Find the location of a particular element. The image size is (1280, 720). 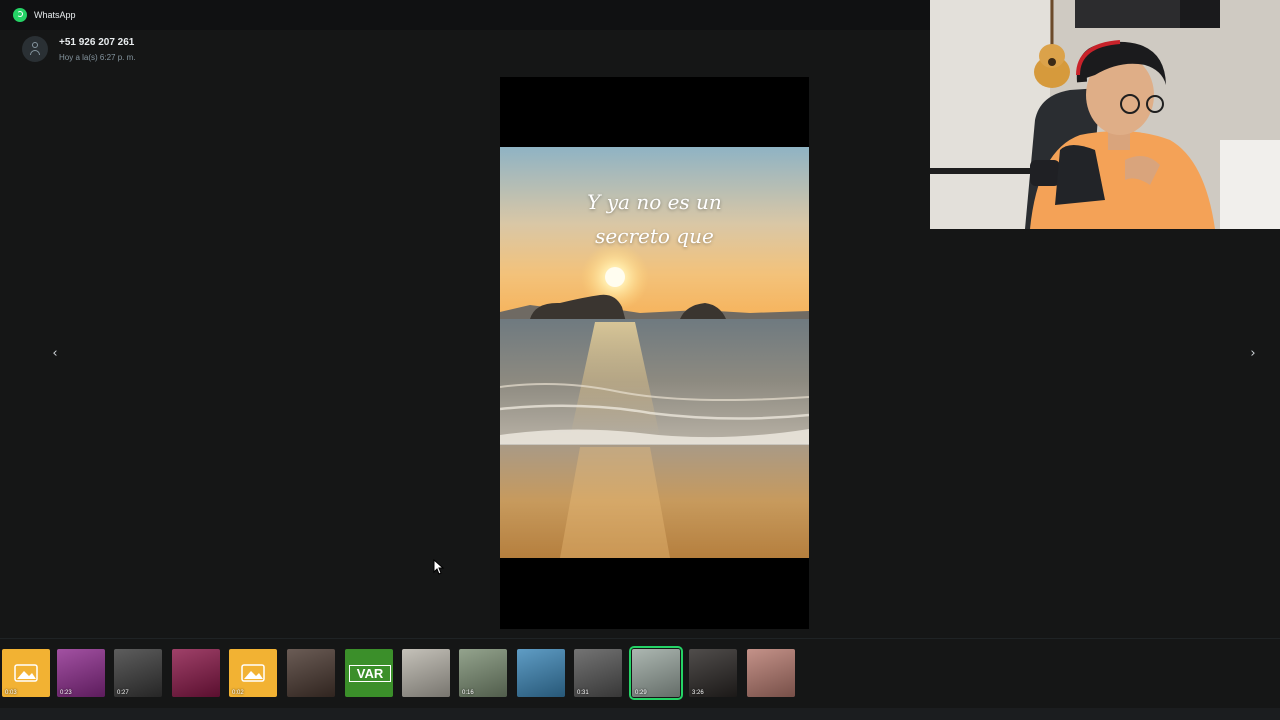

beach-sunset-video: Y ya no es un secreto que is located at coordinates (654, 352).